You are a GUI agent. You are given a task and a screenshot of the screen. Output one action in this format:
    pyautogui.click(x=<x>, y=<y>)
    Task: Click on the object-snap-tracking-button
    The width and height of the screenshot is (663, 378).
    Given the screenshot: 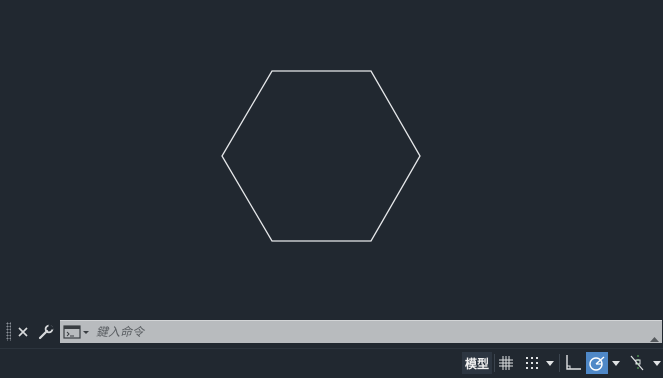 What is the action you would take?
    pyautogui.click(x=638, y=363)
    